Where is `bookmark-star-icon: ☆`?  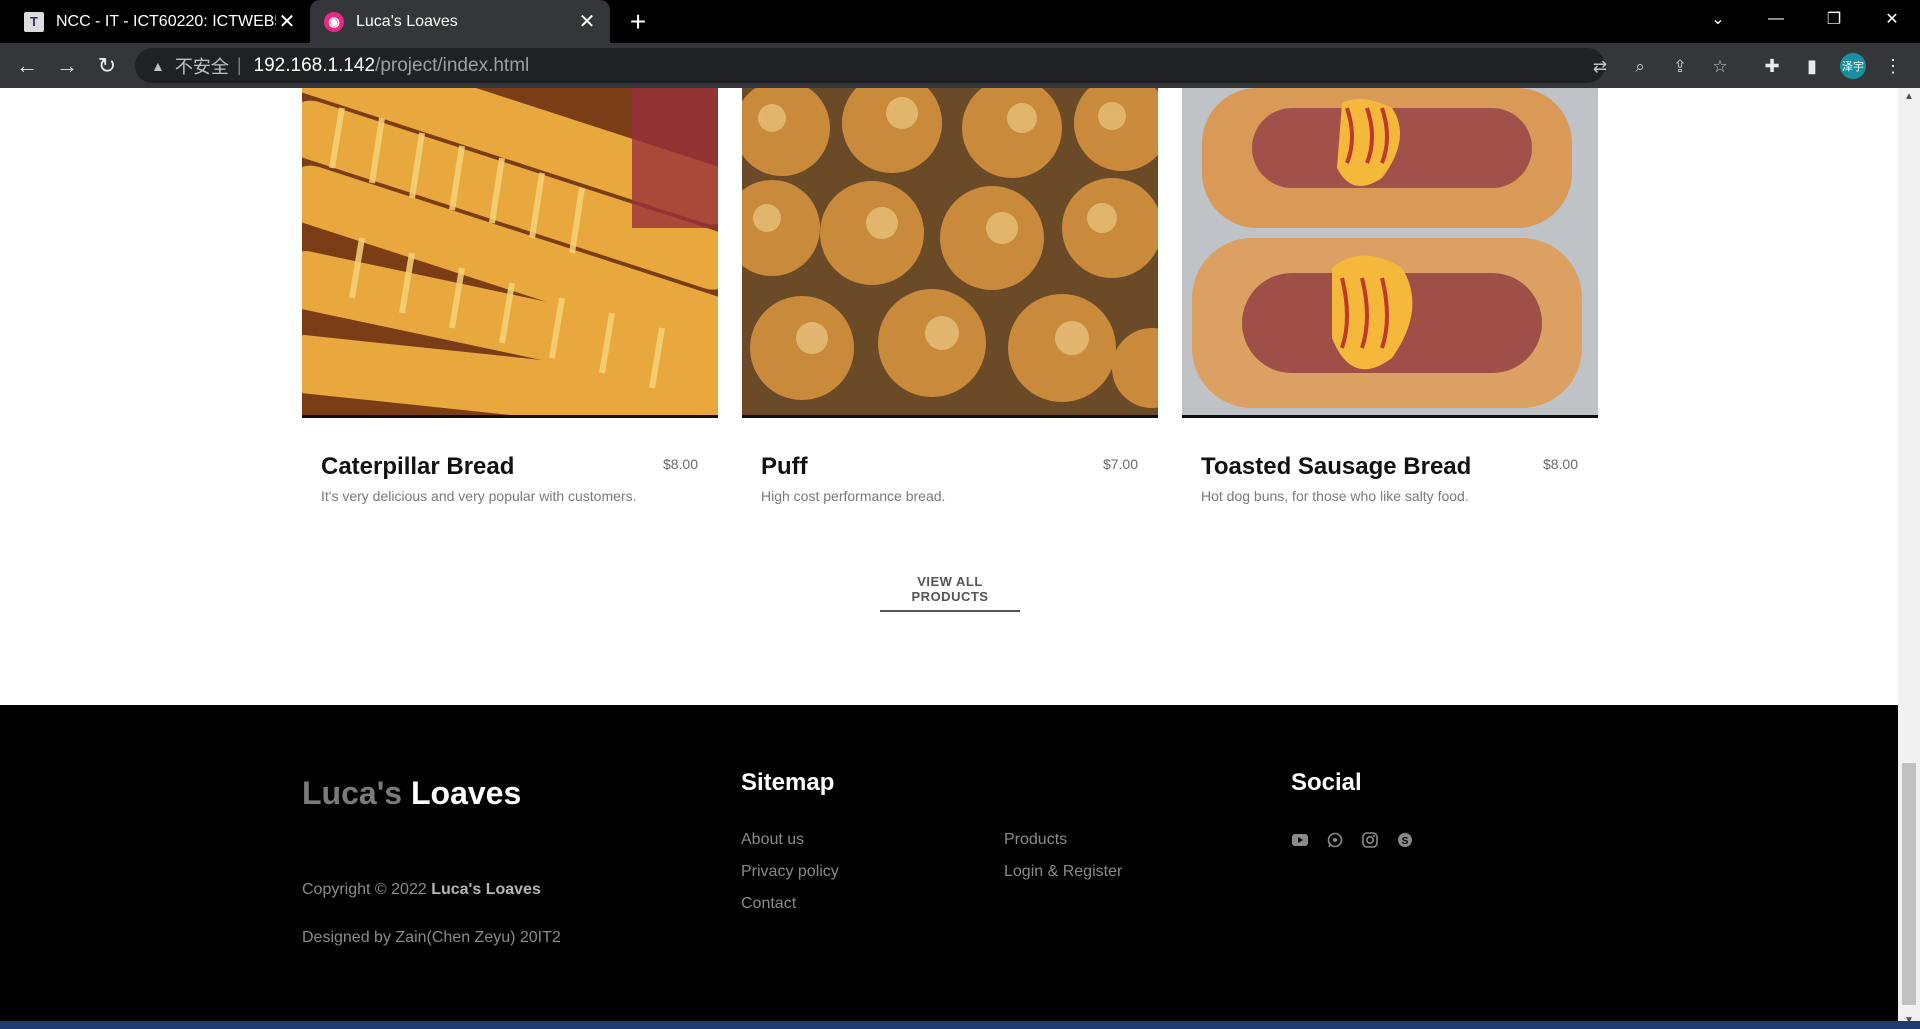 bookmark-star-icon: ☆ is located at coordinates (1720, 67).